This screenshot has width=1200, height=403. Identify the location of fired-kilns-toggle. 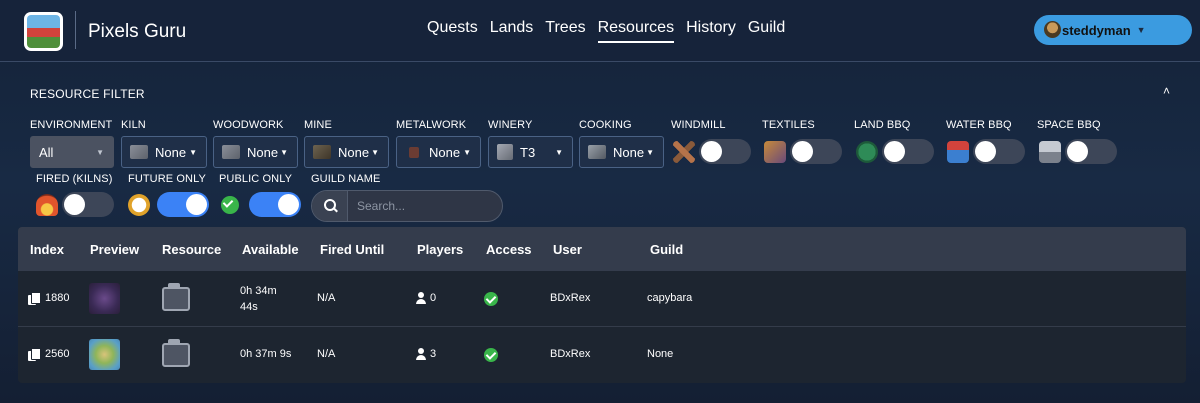
(88, 204).